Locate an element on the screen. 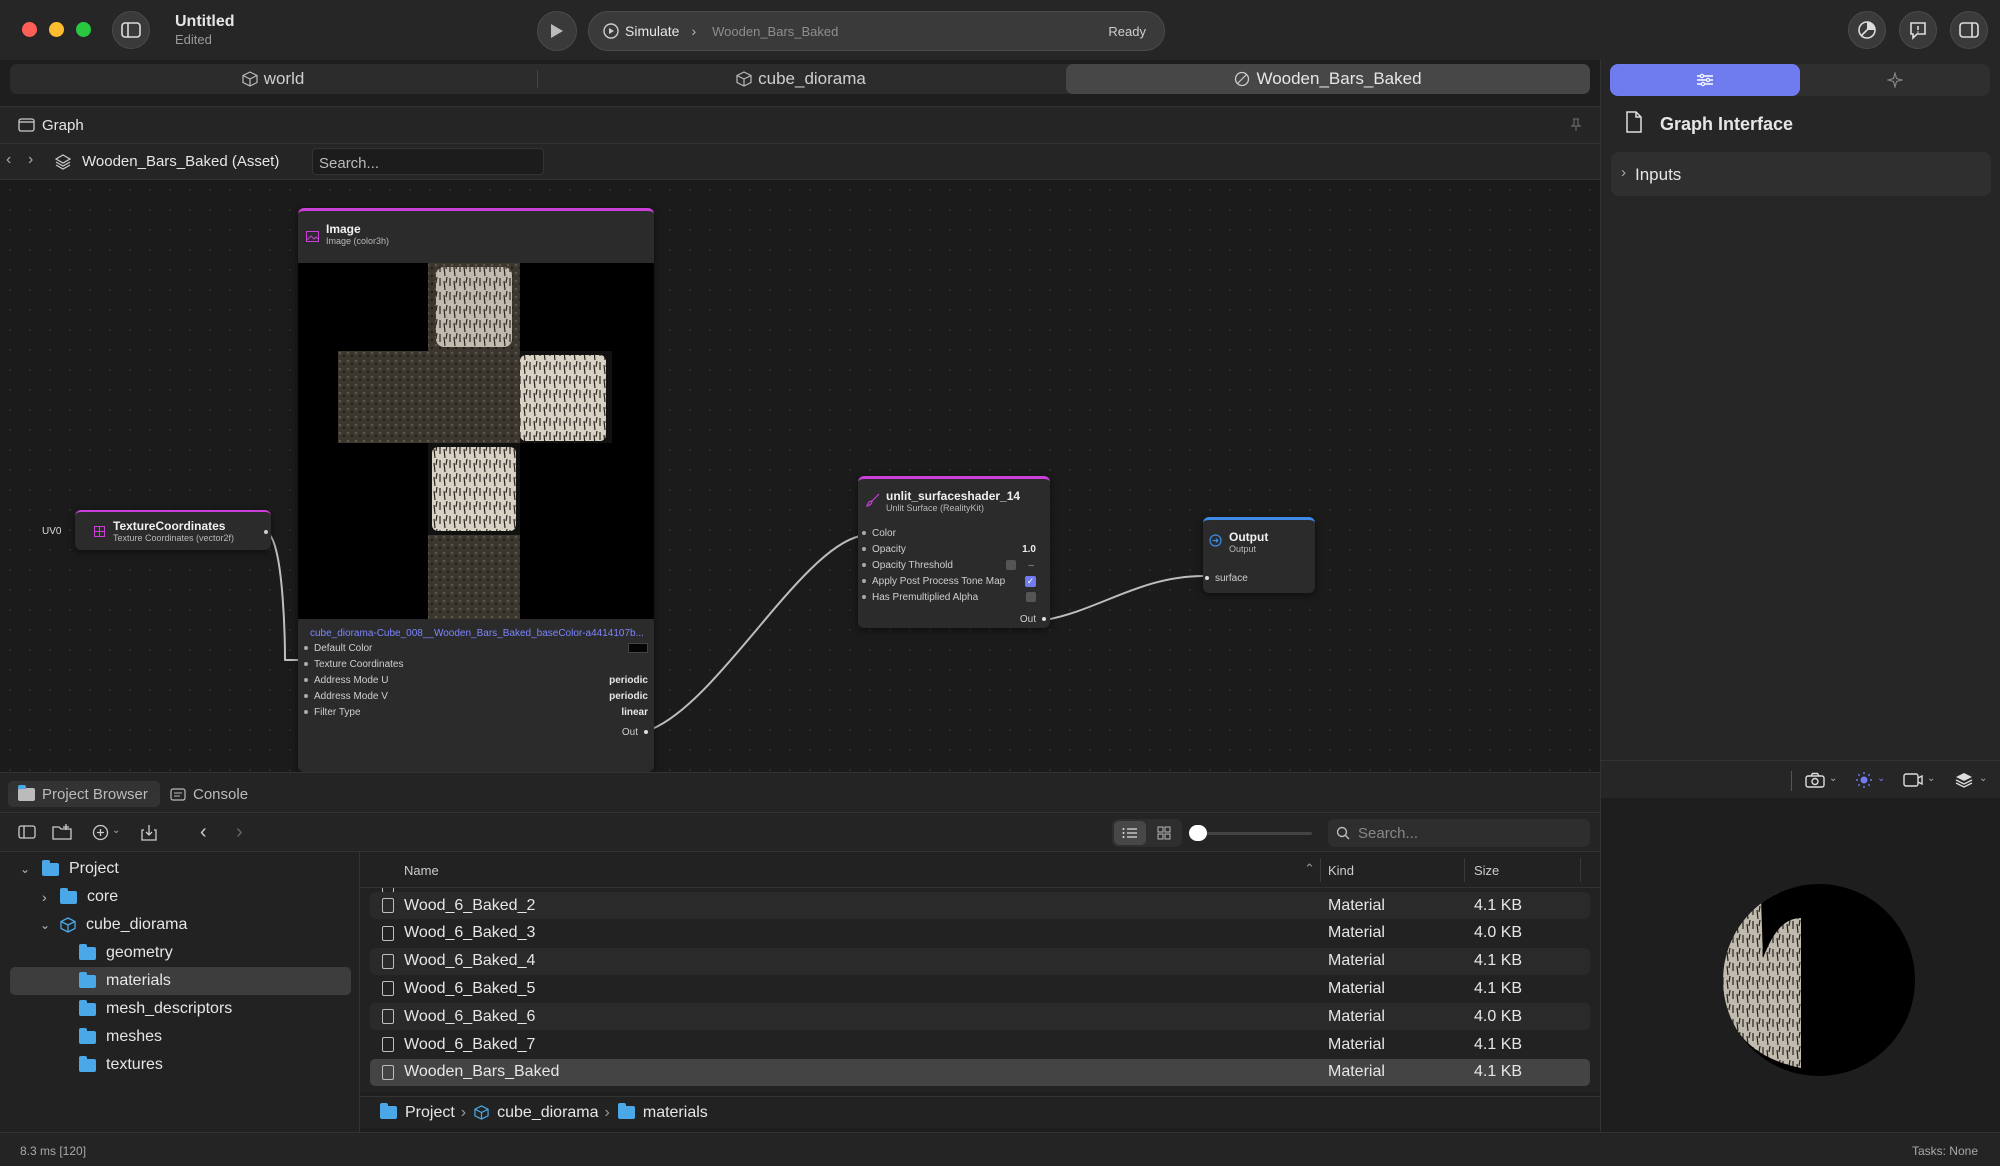  tree-item-mesh-descriptors: mesh_descriptors is located at coordinates (180, 1009).